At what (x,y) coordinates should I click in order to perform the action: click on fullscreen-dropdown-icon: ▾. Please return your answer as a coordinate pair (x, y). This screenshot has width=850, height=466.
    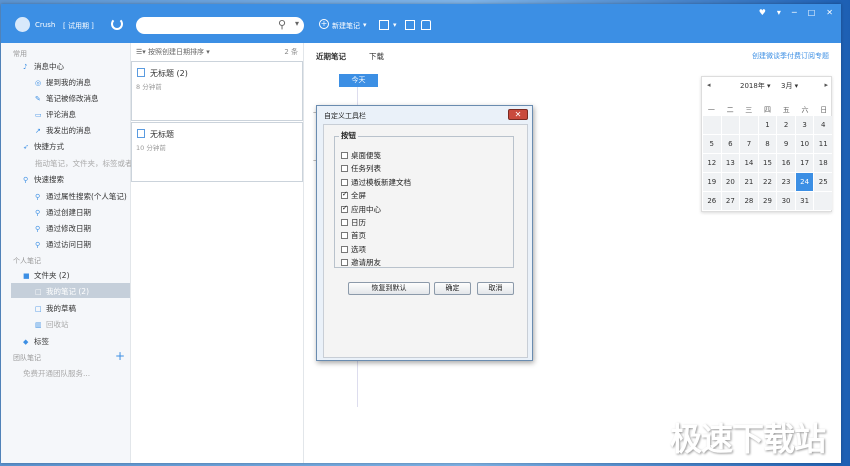
    Looking at the image, I should click on (395, 25).